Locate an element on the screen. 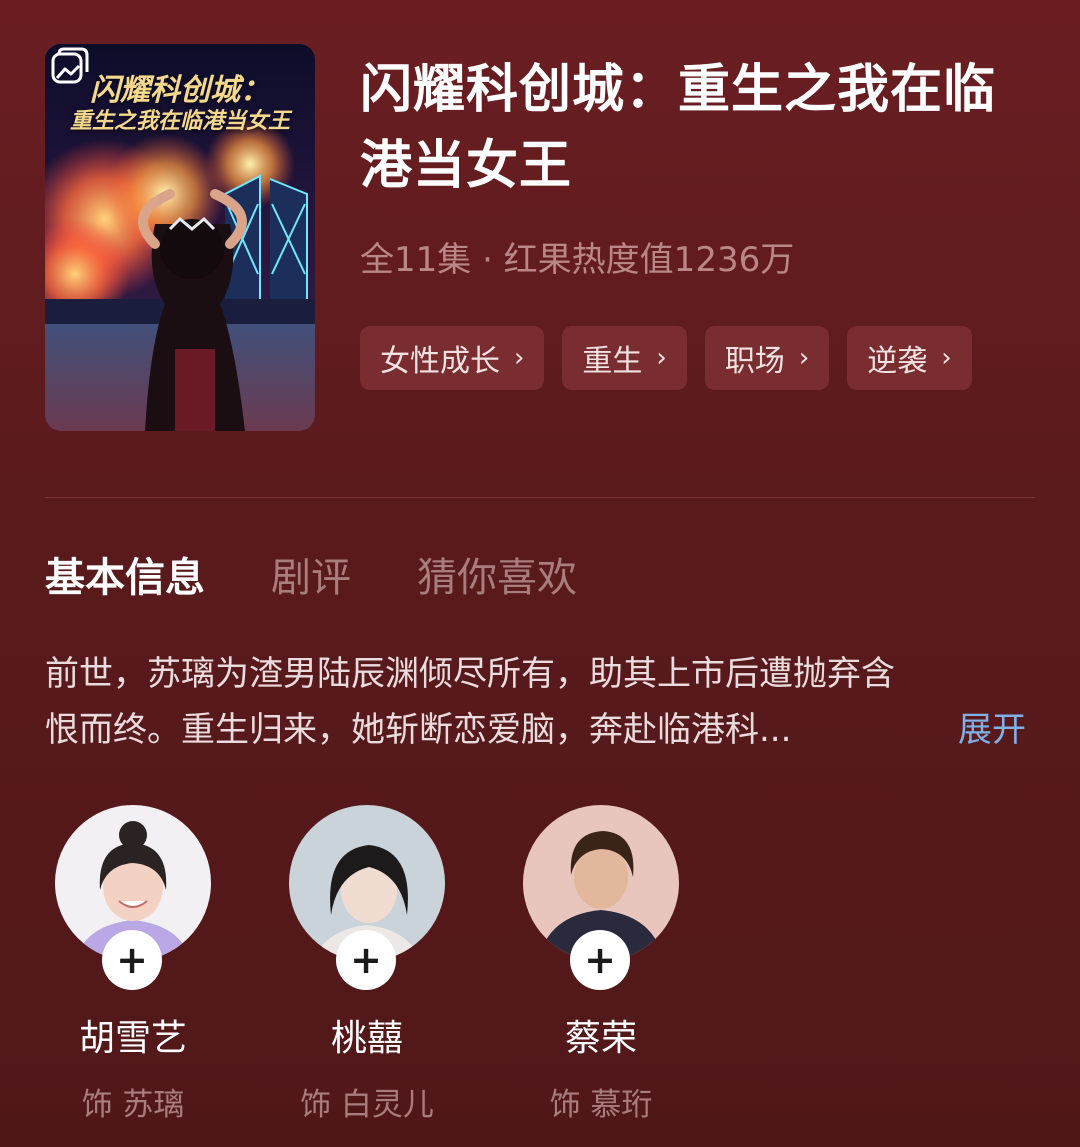 The width and height of the screenshot is (1080, 1147). expand-link: 展开 is located at coordinates (992, 730).